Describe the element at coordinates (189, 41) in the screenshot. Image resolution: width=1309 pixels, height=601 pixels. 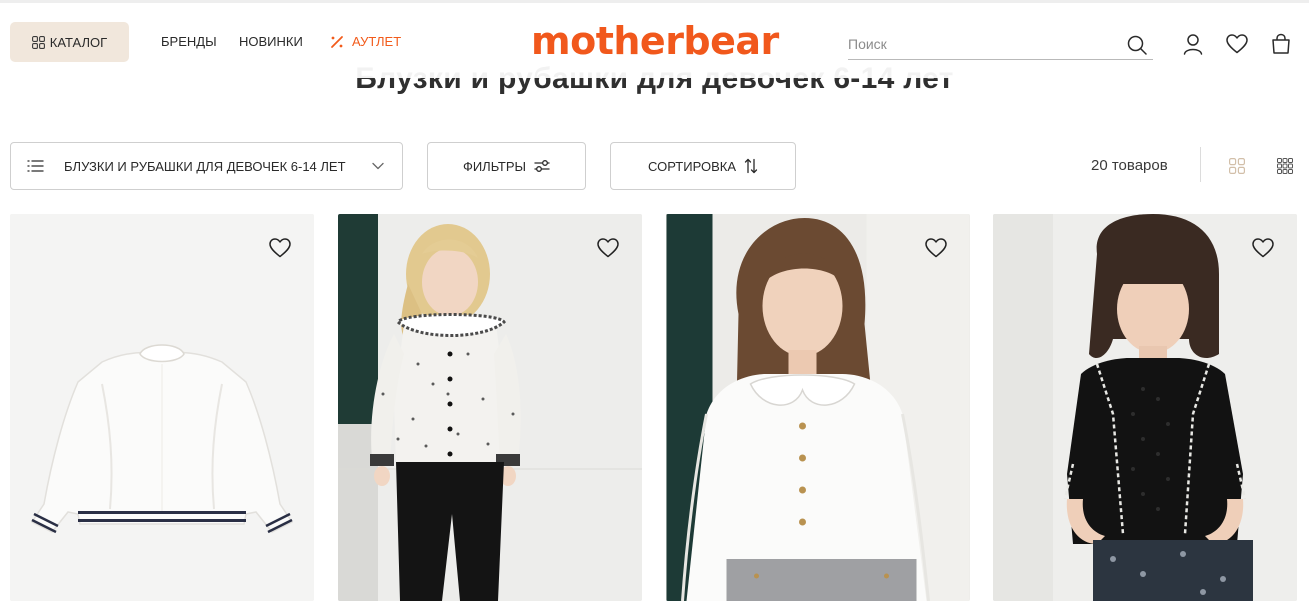
I see `nav-brands-link: БРЕНДЫ` at that location.